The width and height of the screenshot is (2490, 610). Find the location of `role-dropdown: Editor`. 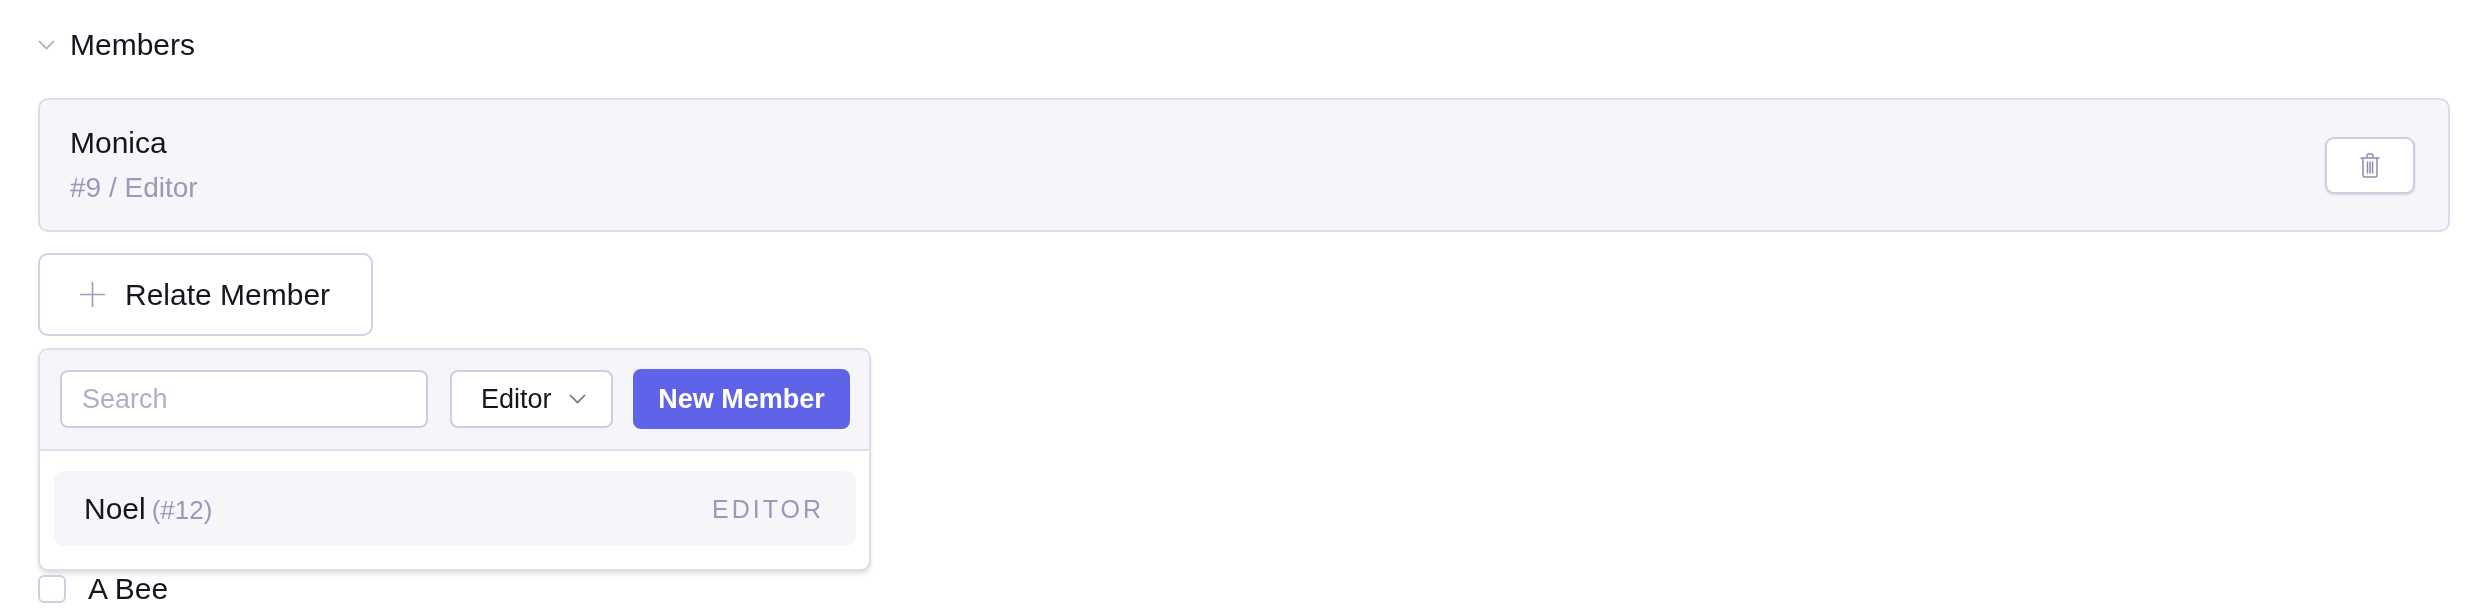

role-dropdown: Editor is located at coordinates (531, 399).